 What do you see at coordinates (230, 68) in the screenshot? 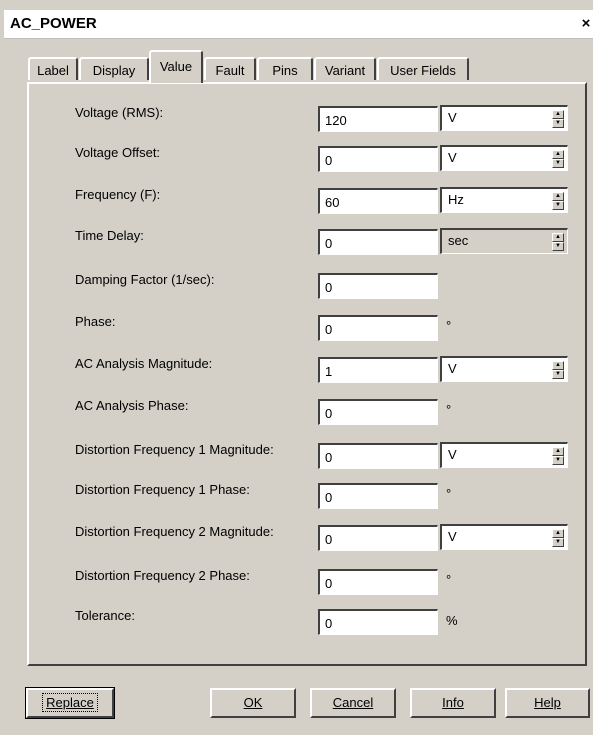
I see `tab-fault: Fault` at bounding box center [230, 68].